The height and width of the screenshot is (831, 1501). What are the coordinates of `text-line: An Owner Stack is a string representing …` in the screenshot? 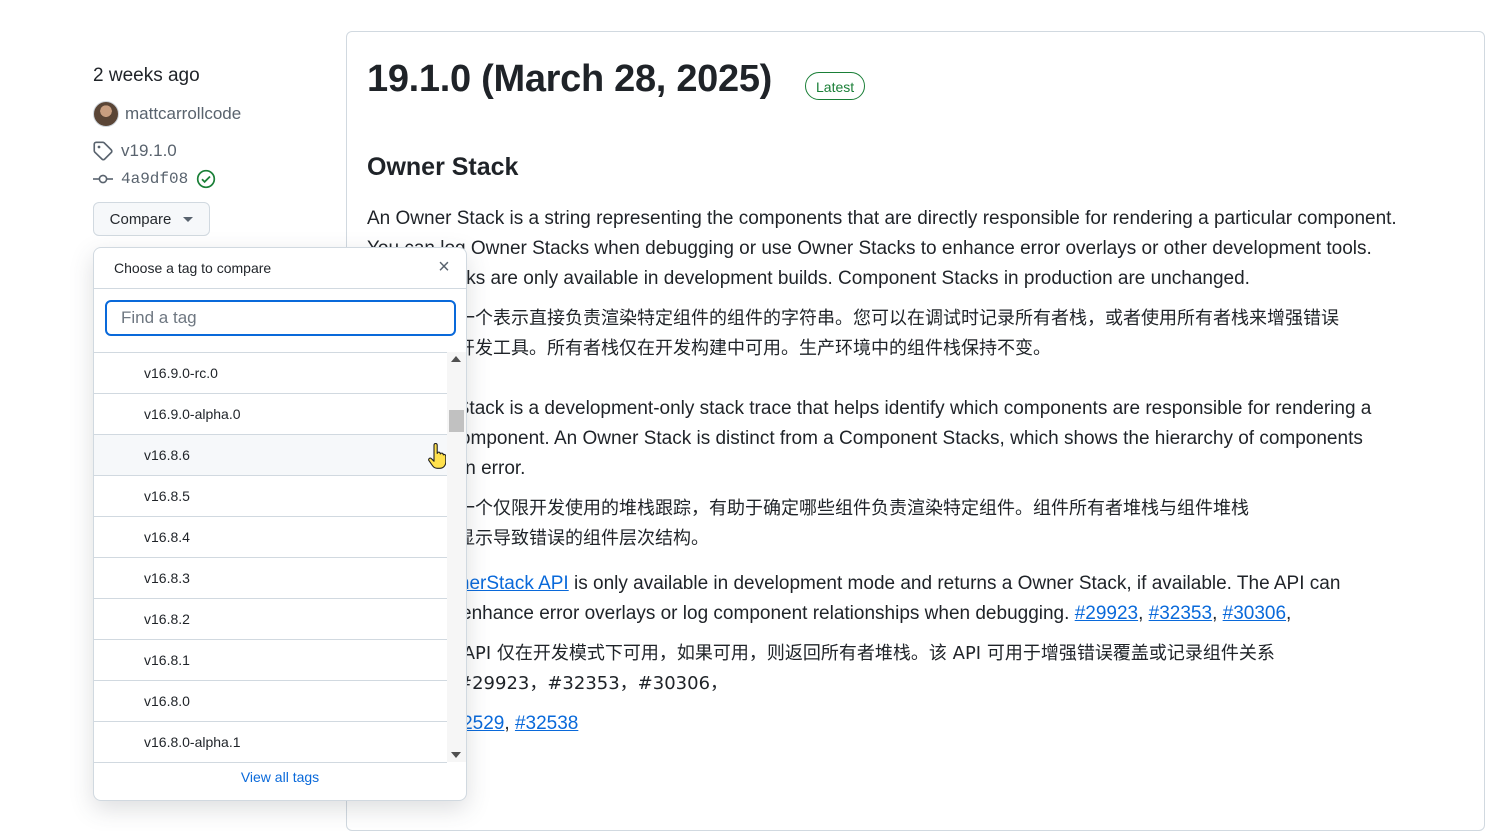 It's located at (882, 218).